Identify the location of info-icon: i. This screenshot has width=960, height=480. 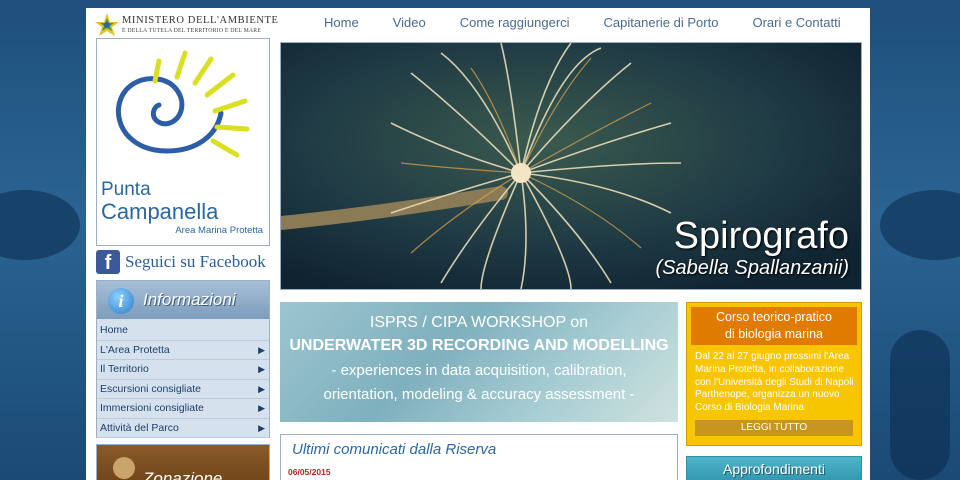
(121, 301).